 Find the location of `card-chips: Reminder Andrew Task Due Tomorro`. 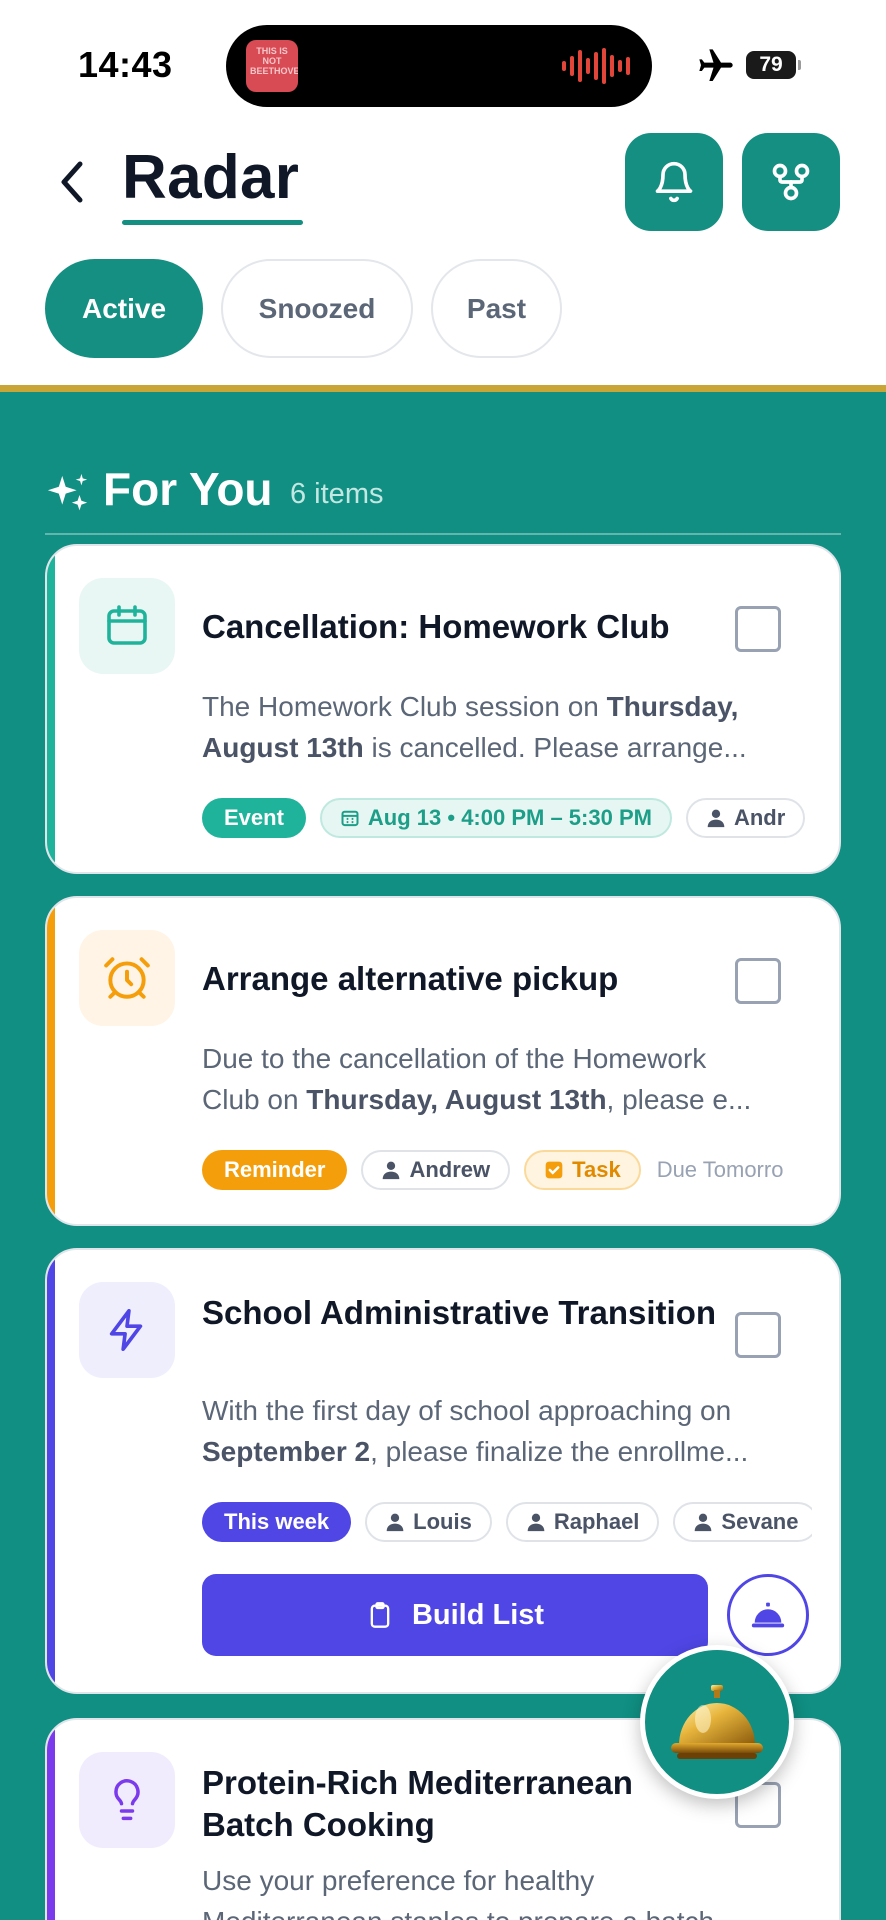

card-chips: Reminder Andrew Task Due Tomorro is located at coordinates (507, 1172).